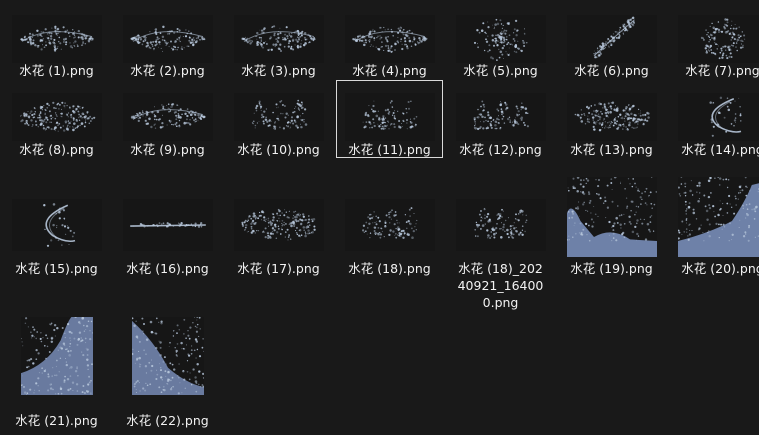  I want to click on file-item: 水花 (18)_20240921_164000.png, so click(500, 244).